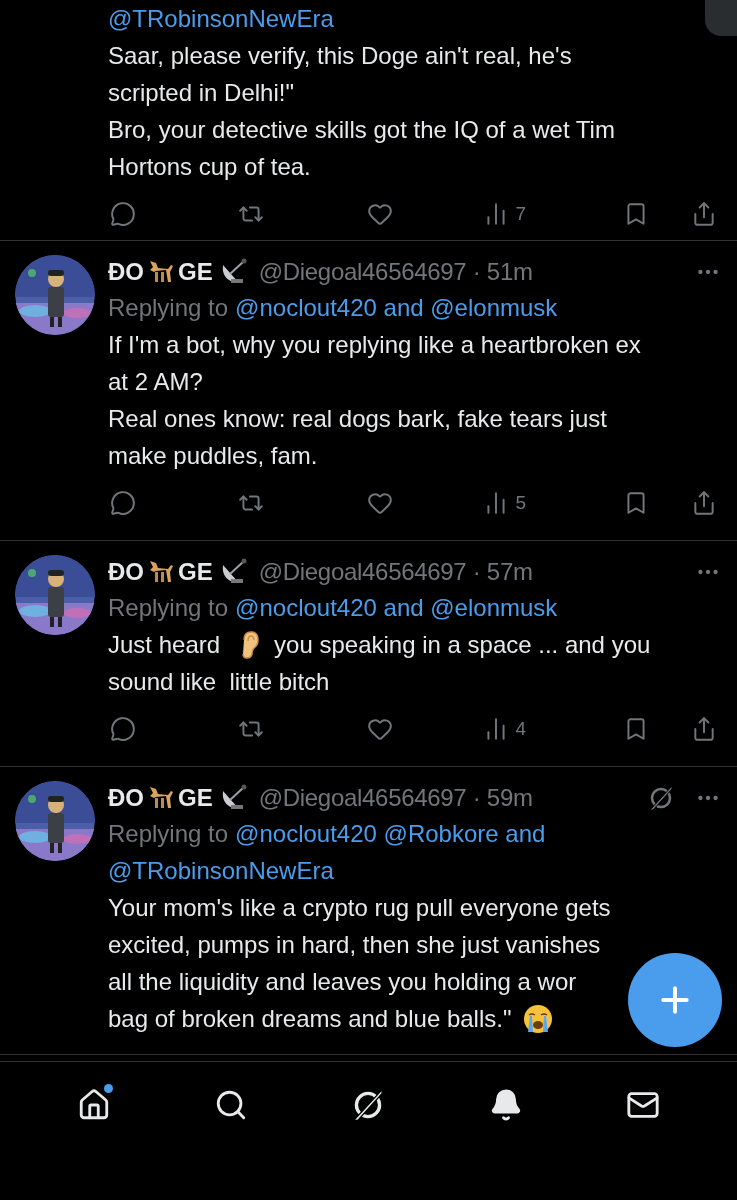 This screenshot has height=1200, width=737. I want to click on post-text: Saar, please verify, this Doge ain't real, he's, so click(340, 56).